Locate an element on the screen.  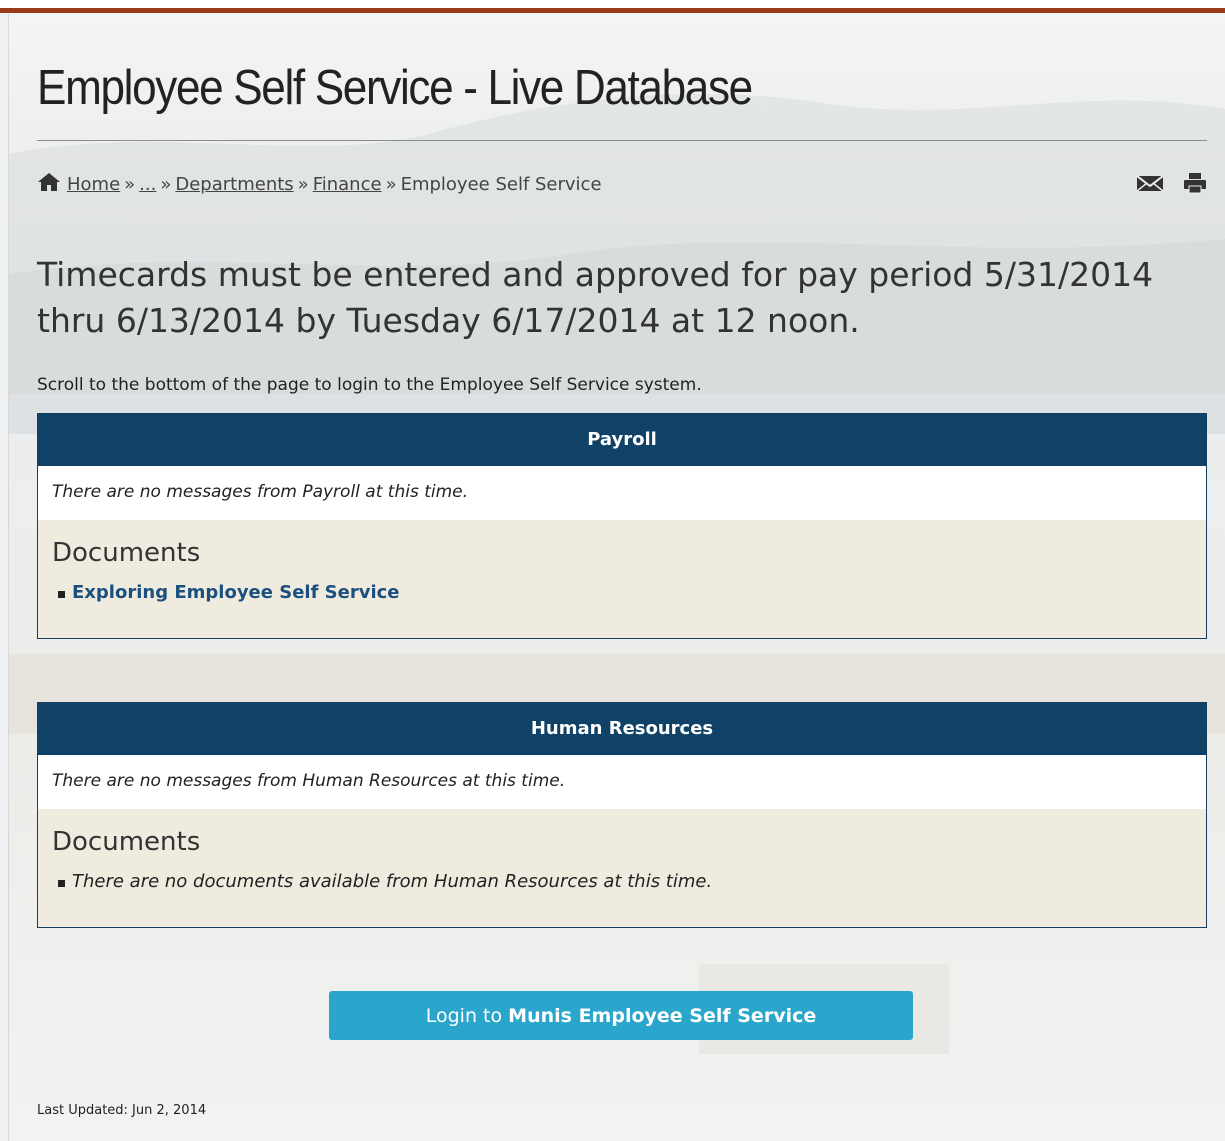
panel-title: Payroll is located at coordinates (622, 440).